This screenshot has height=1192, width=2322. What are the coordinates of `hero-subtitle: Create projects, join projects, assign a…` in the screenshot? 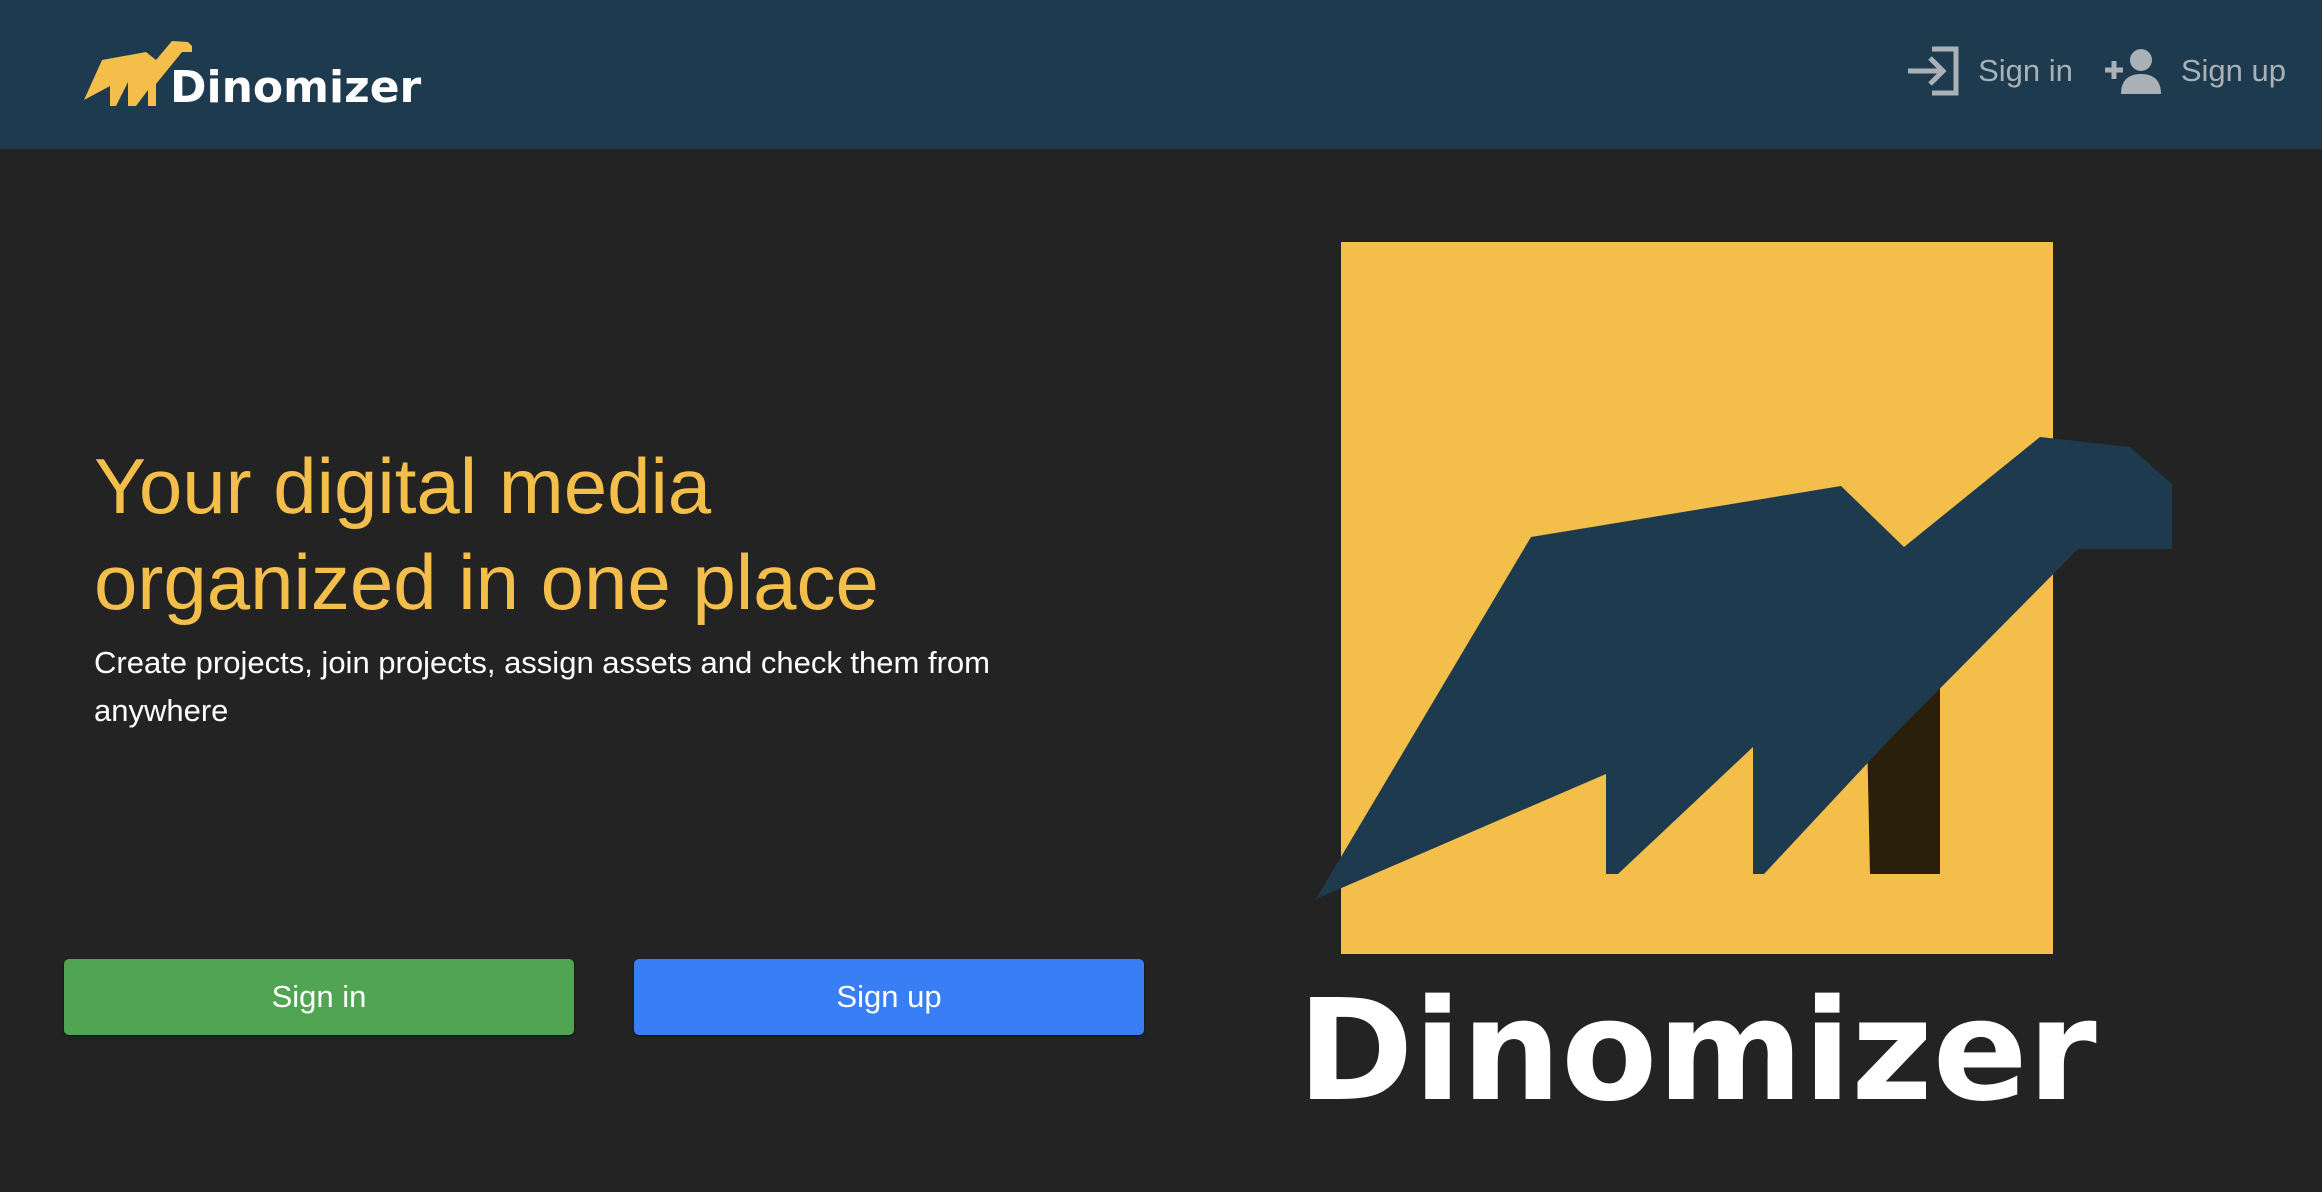 It's located at (542, 686).